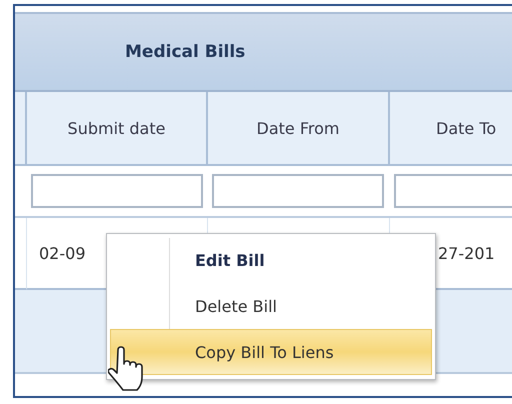  Describe the element at coordinates (117, 129) in the screenshot. I see `column-header: Submit date` at that location.